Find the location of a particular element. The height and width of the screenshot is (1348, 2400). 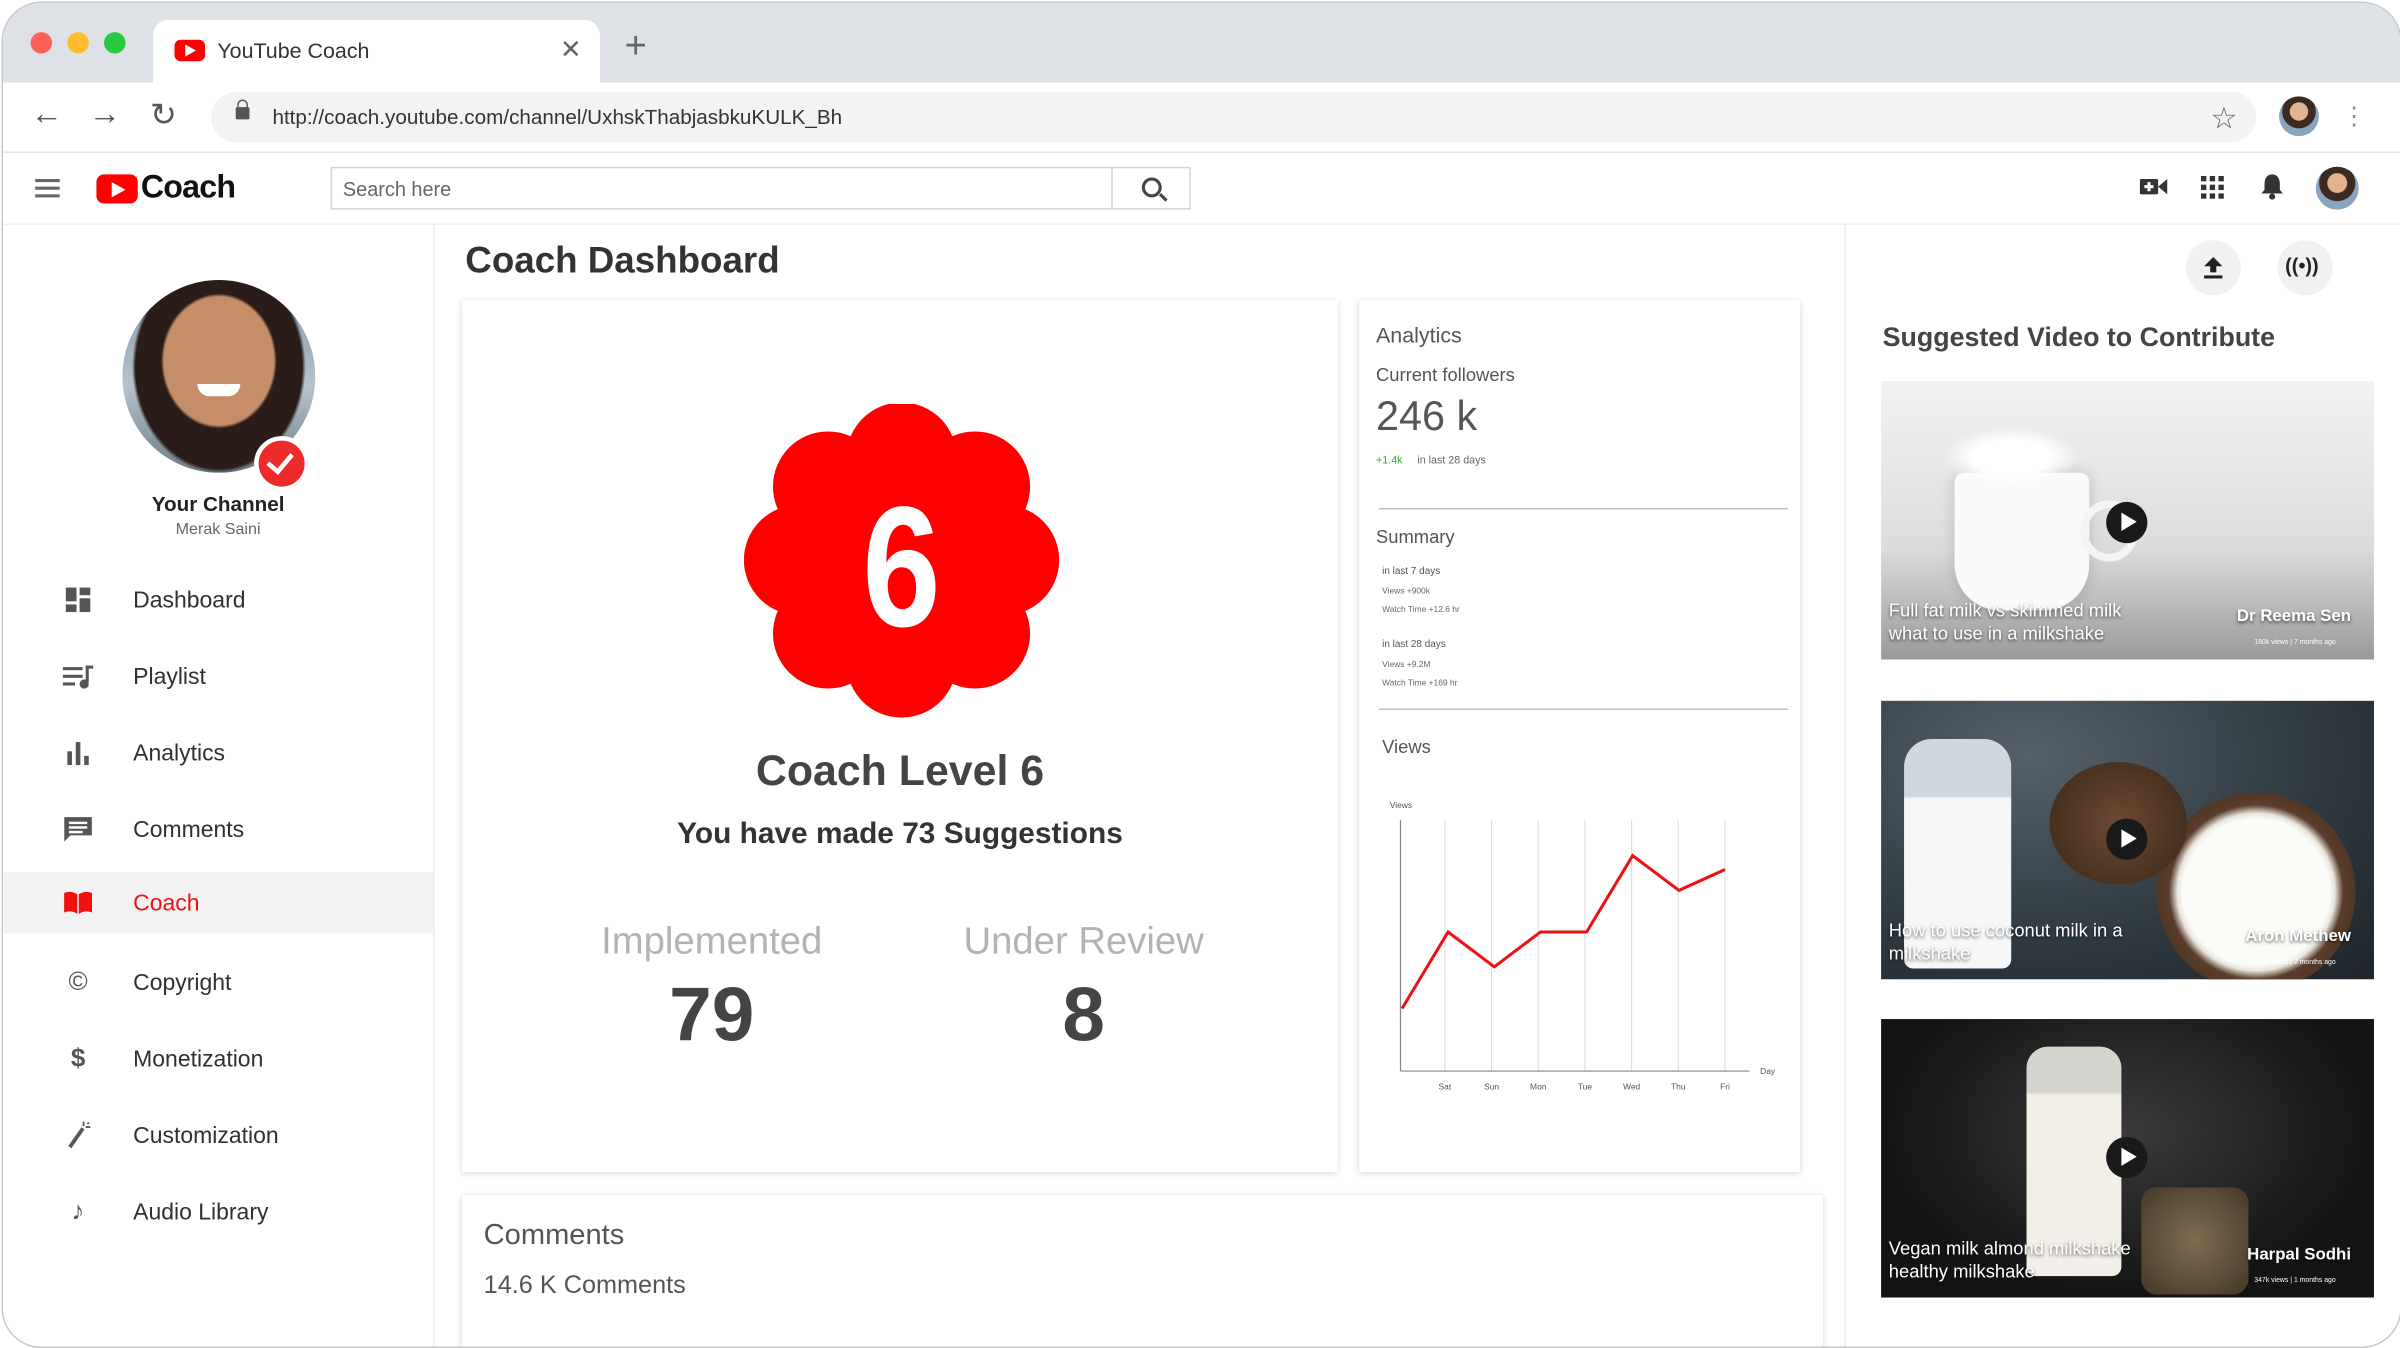

sidebar-item-audio-library: ♪ Audio Library is located at coordinates (218, 1211).